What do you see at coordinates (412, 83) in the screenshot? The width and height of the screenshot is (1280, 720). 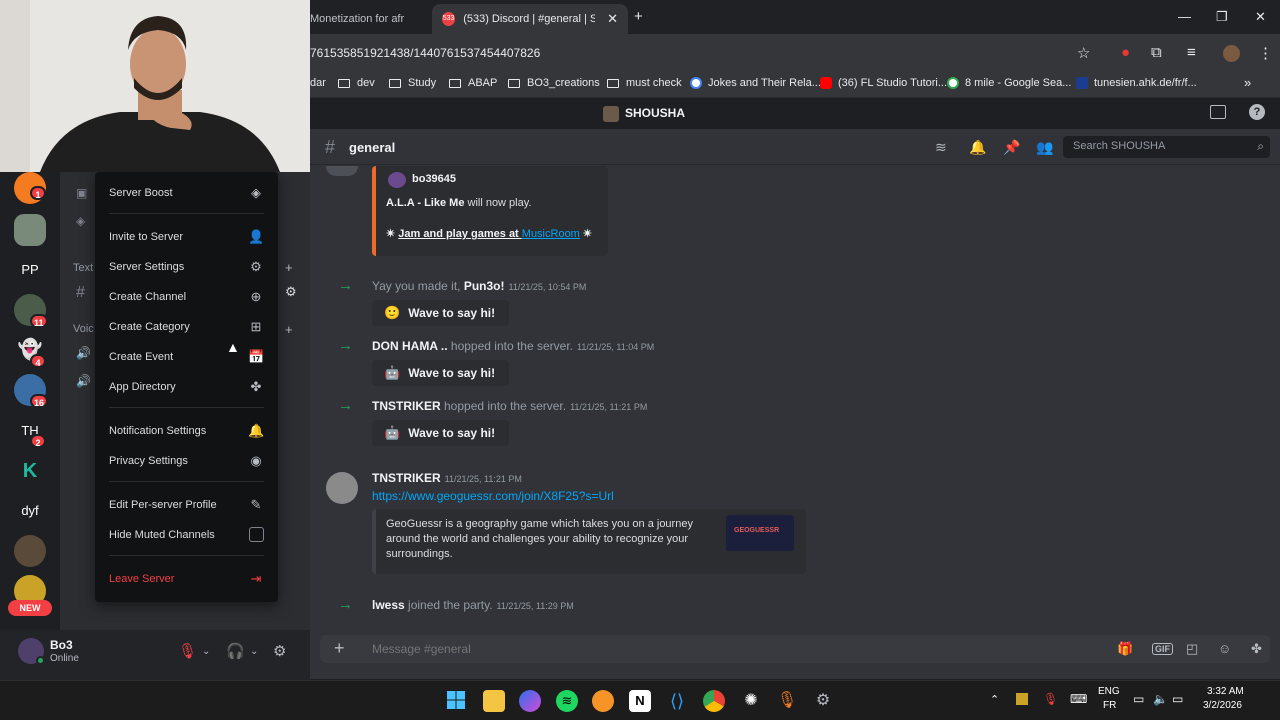 I see `bookmark-folder: Study` at bounding box center [412, 83].